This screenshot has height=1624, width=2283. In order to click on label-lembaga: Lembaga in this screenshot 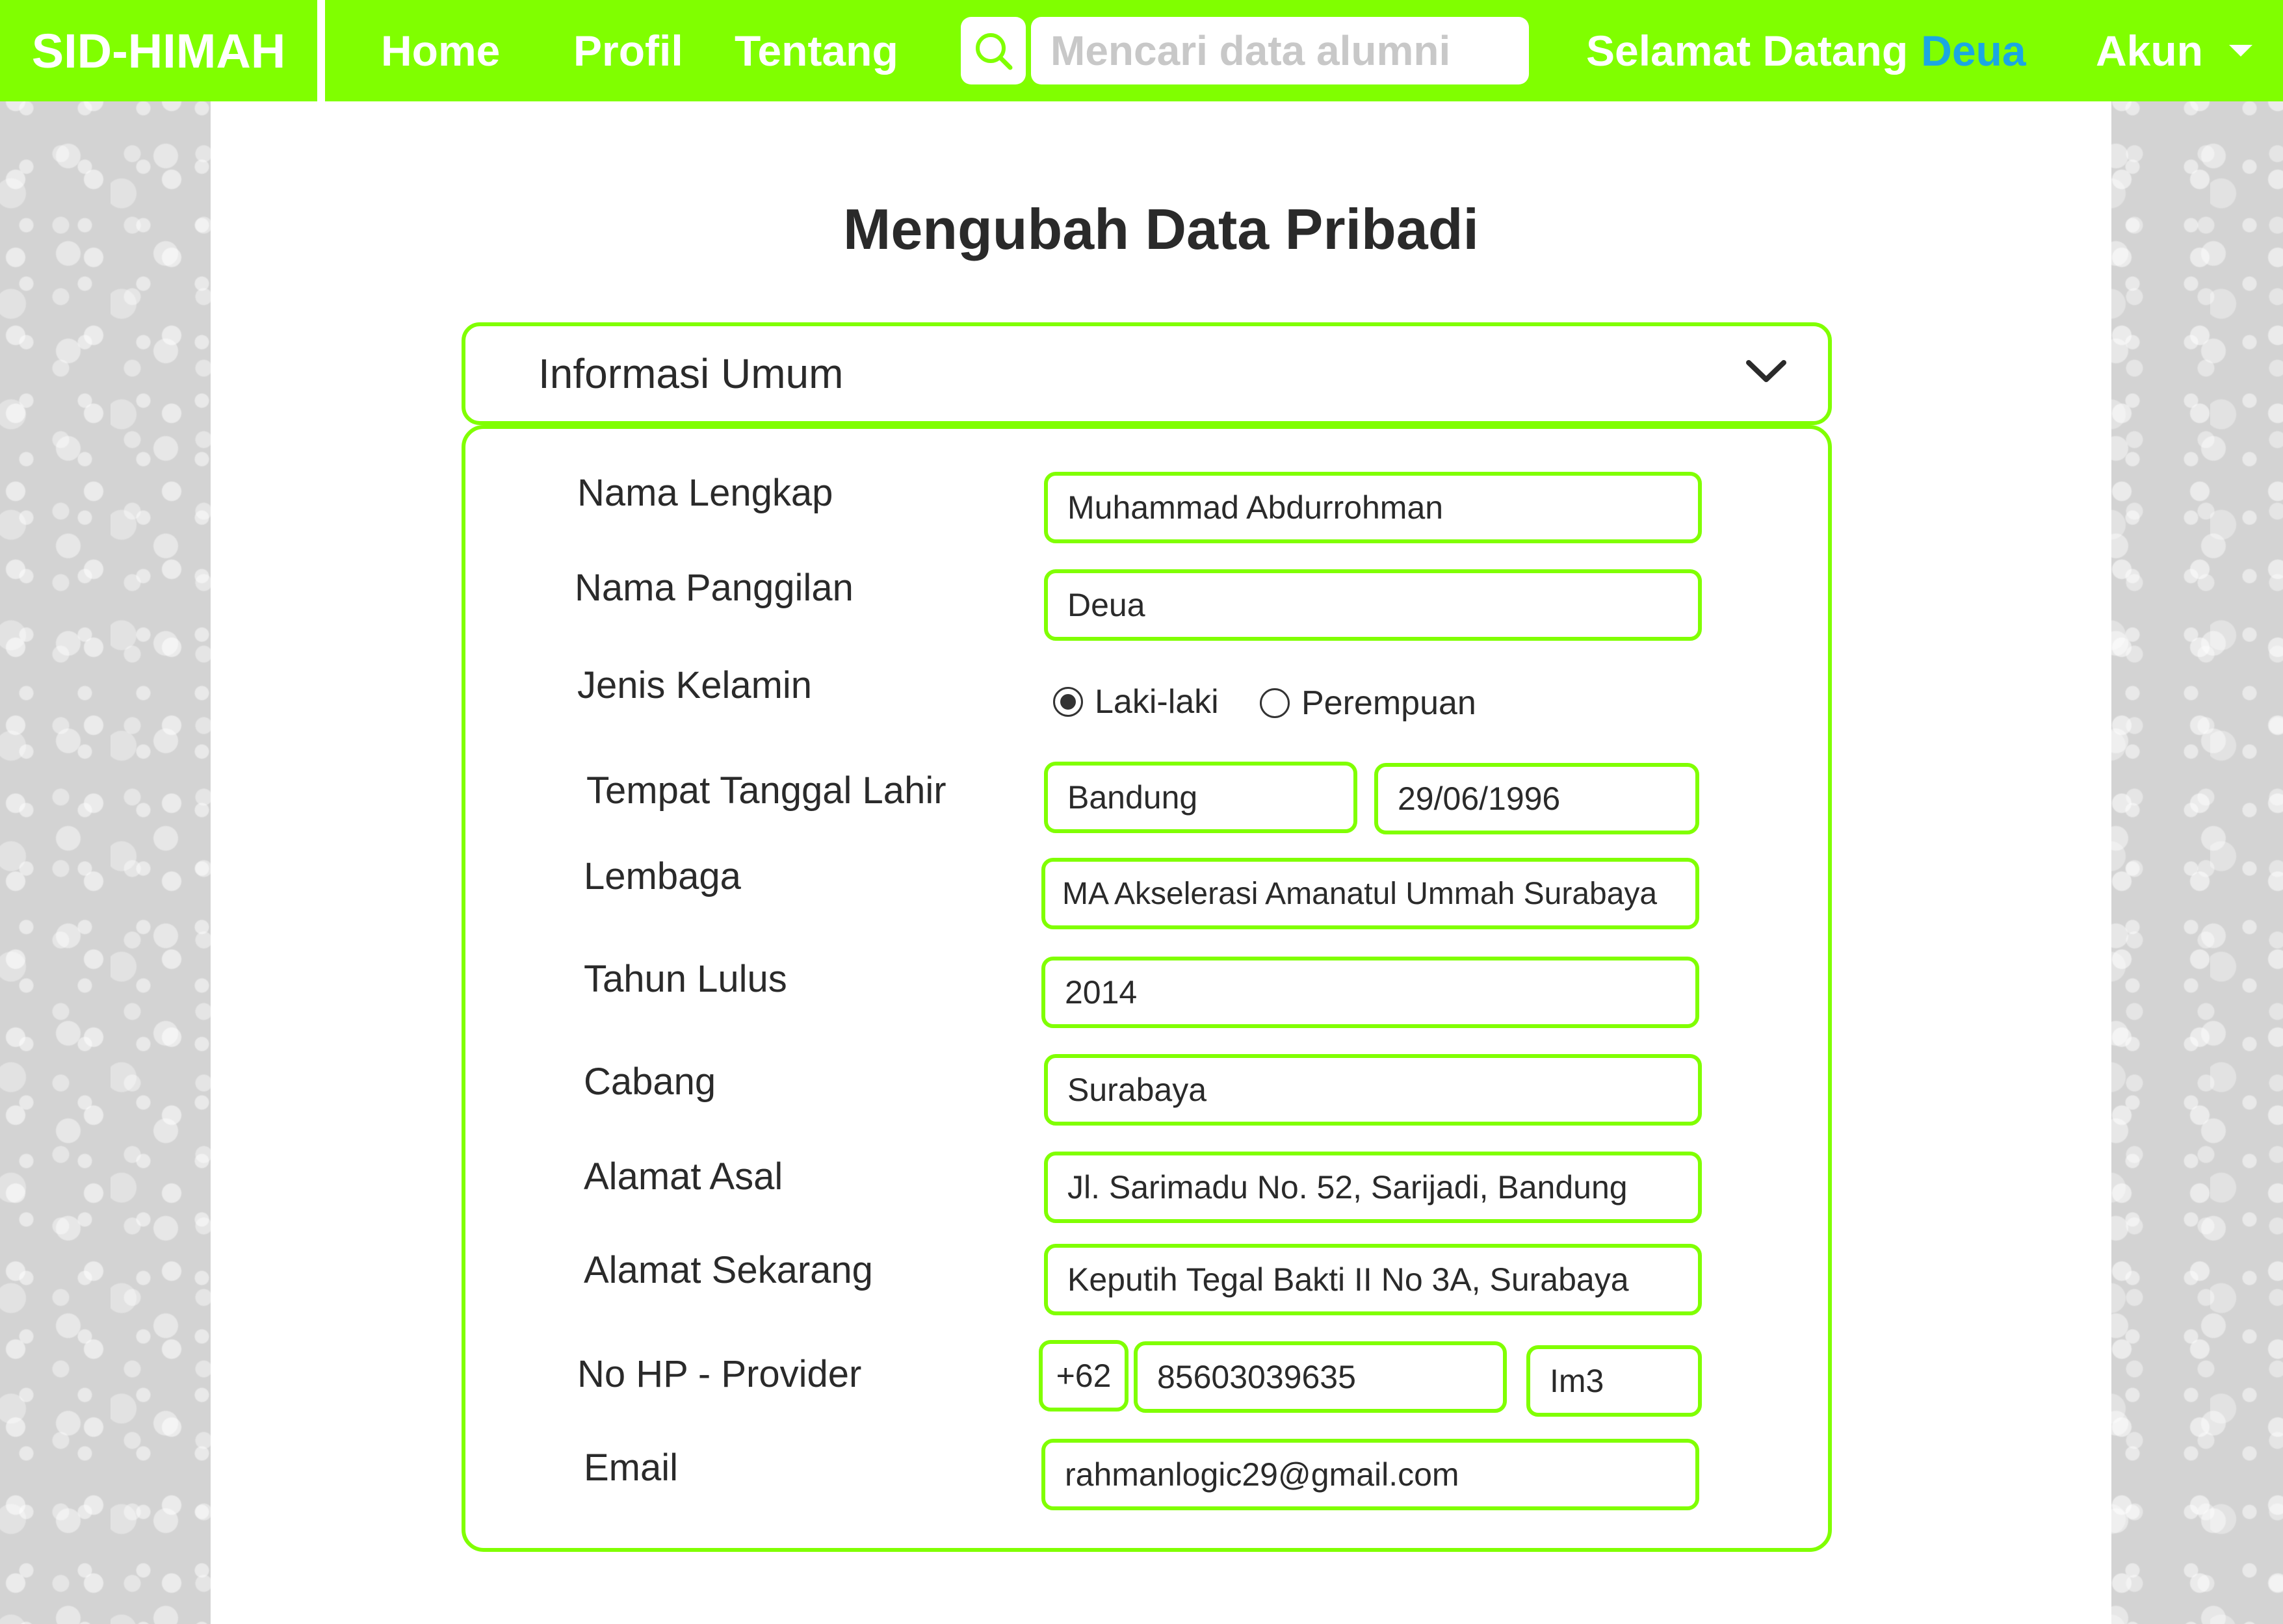, I will do `click(662, 876)`.